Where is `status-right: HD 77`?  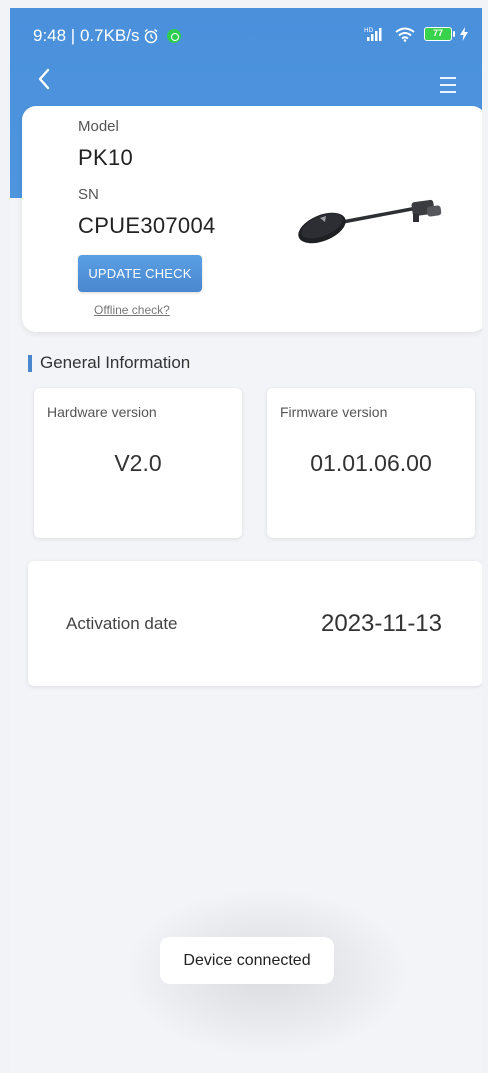
status-right: HD 77 is located at coordinates (416, 34).